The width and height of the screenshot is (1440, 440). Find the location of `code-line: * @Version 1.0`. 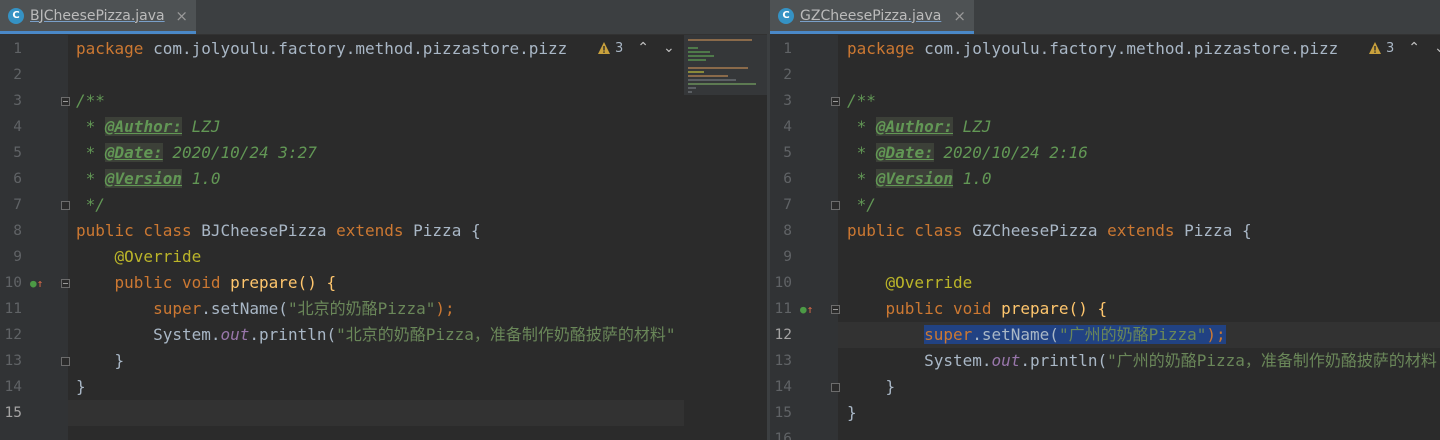

code-line: * @Version 1.0 is located at coordinates (919, 179).